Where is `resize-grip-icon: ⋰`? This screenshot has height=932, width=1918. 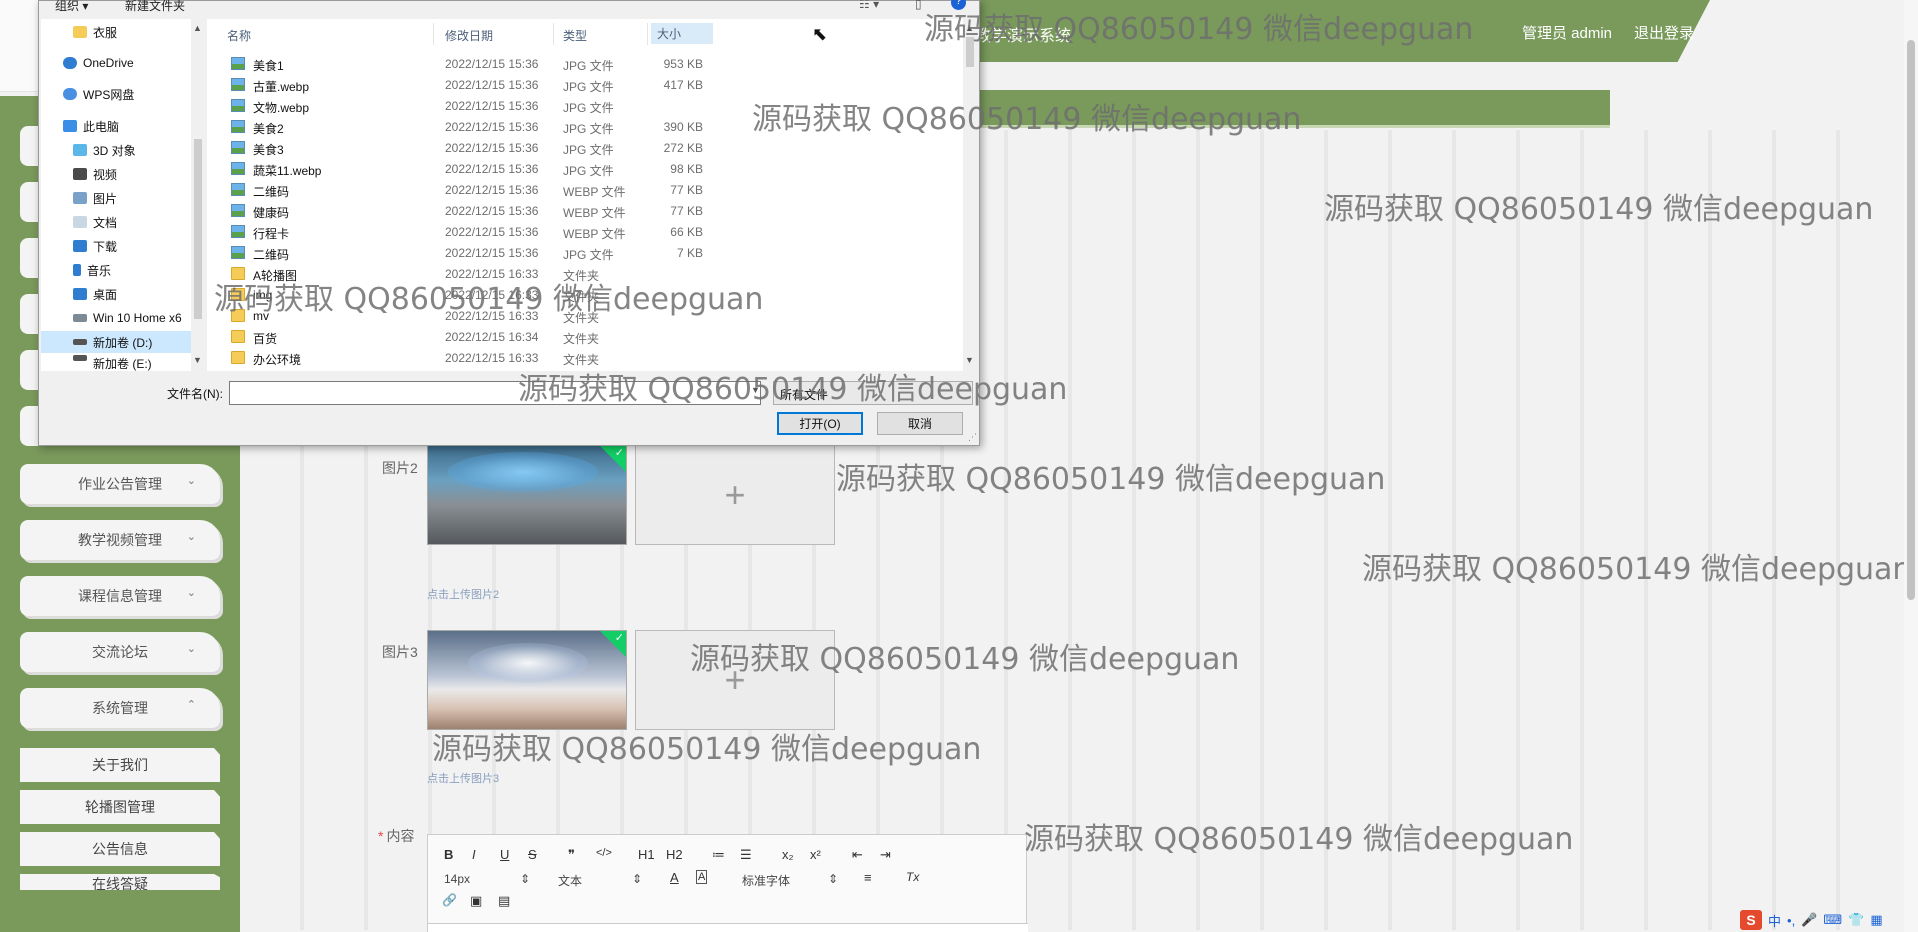
resize-grip-icon: ⋰ is located at coordinates (972, 437).